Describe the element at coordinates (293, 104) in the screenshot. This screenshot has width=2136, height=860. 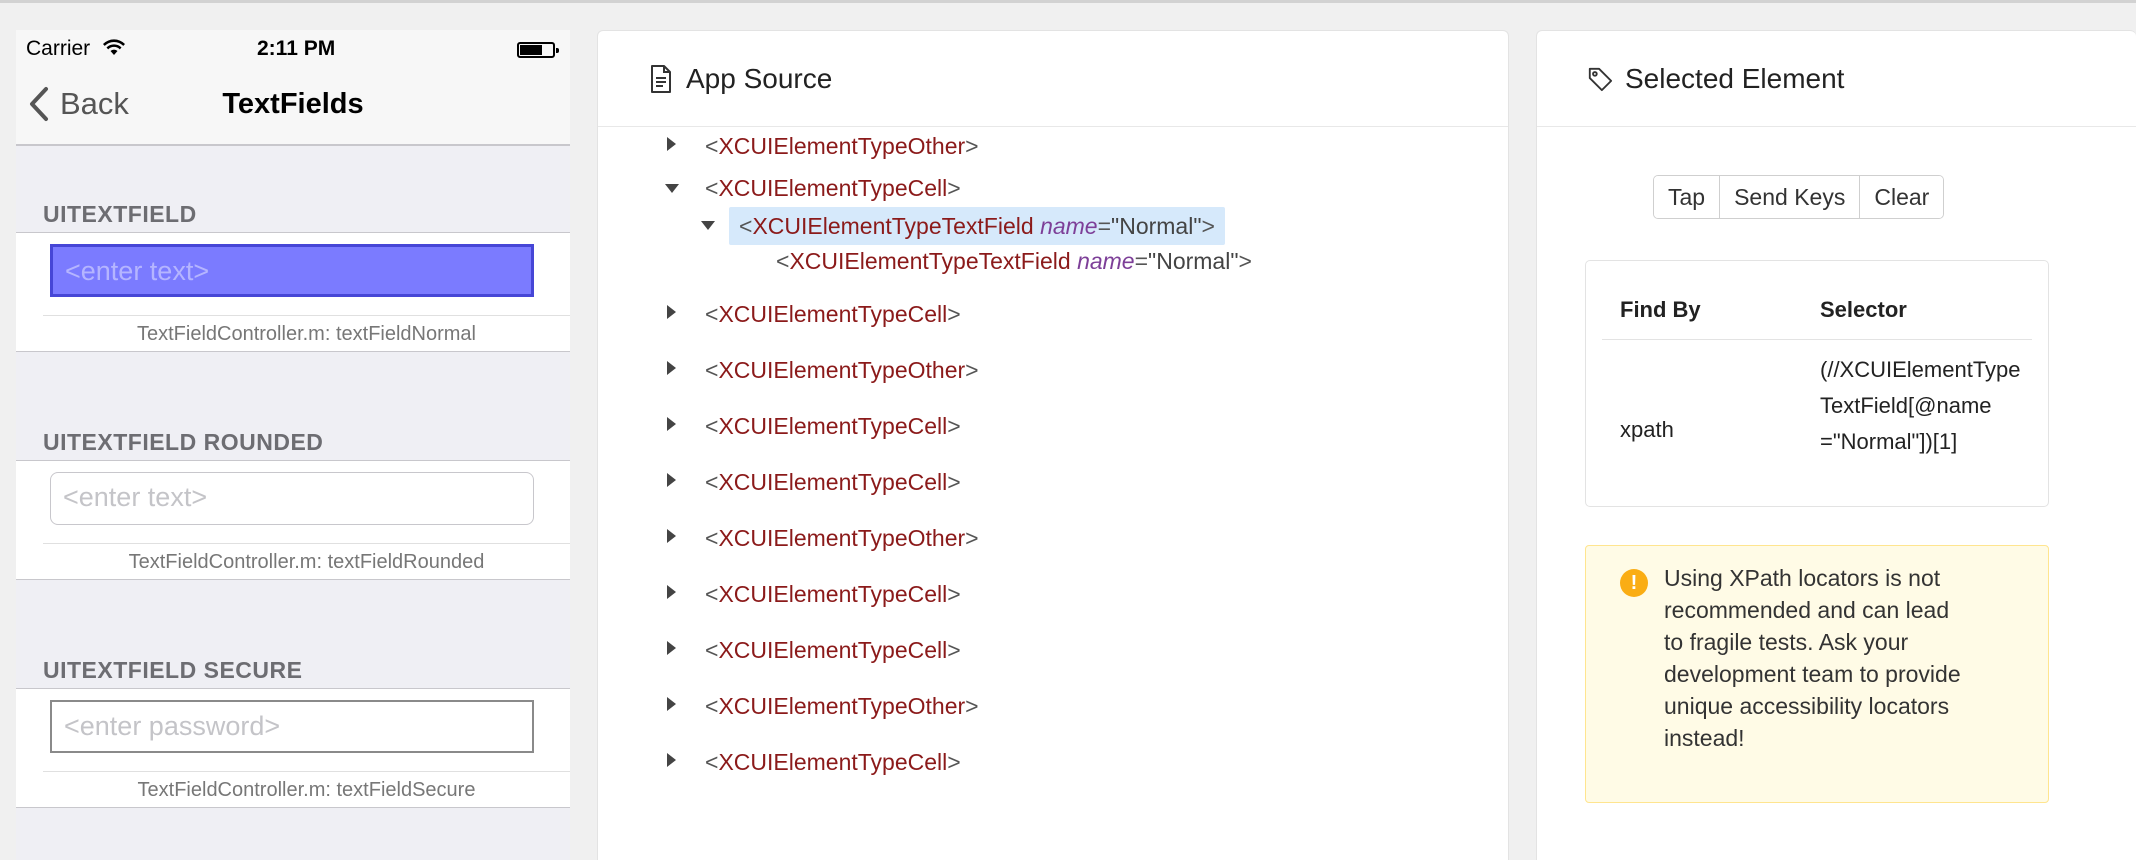
I see `screen-title: TextFields` at that location.